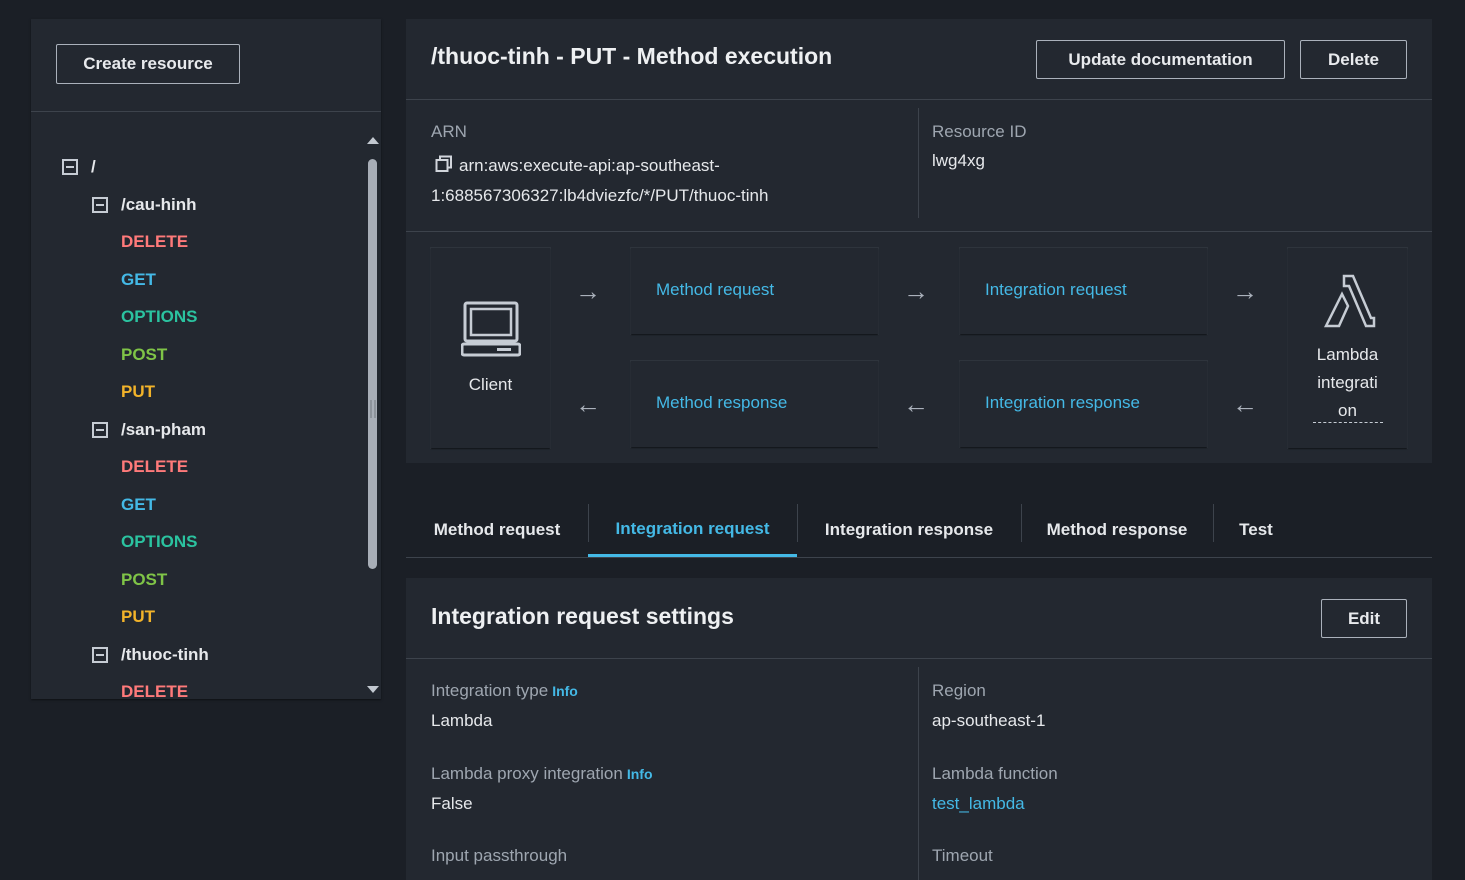 This screenshot has height=880, width=1465. Describe the element at coordinates (542, 789) in the screenshot. I see `lambda-proxy-field: Lambda proxy integration Info False` at that location.